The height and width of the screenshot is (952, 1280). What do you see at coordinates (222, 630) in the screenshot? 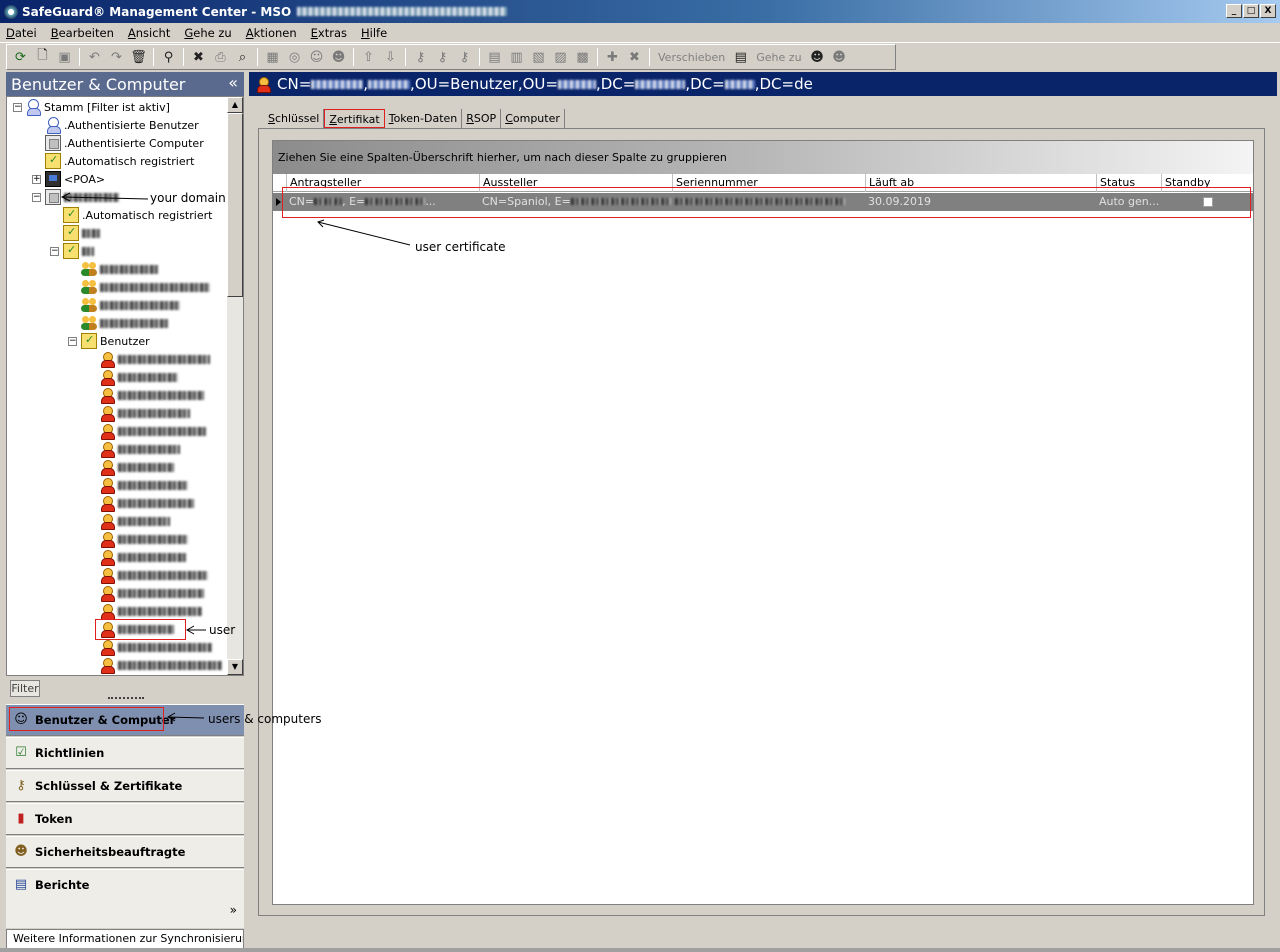
I see `annotation-user: user` at bounding box center [222, 630].